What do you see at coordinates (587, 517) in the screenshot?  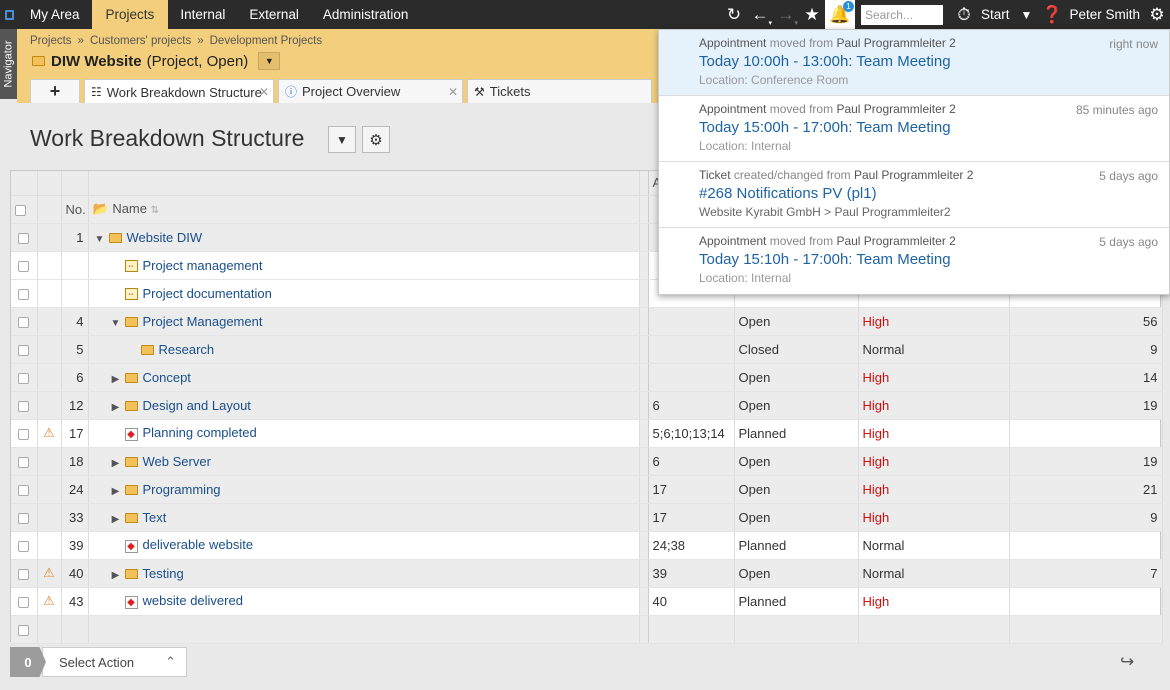 I see `table-row: 33 ▶ Text 17 Open High 9` at bounding box center [587, 517].